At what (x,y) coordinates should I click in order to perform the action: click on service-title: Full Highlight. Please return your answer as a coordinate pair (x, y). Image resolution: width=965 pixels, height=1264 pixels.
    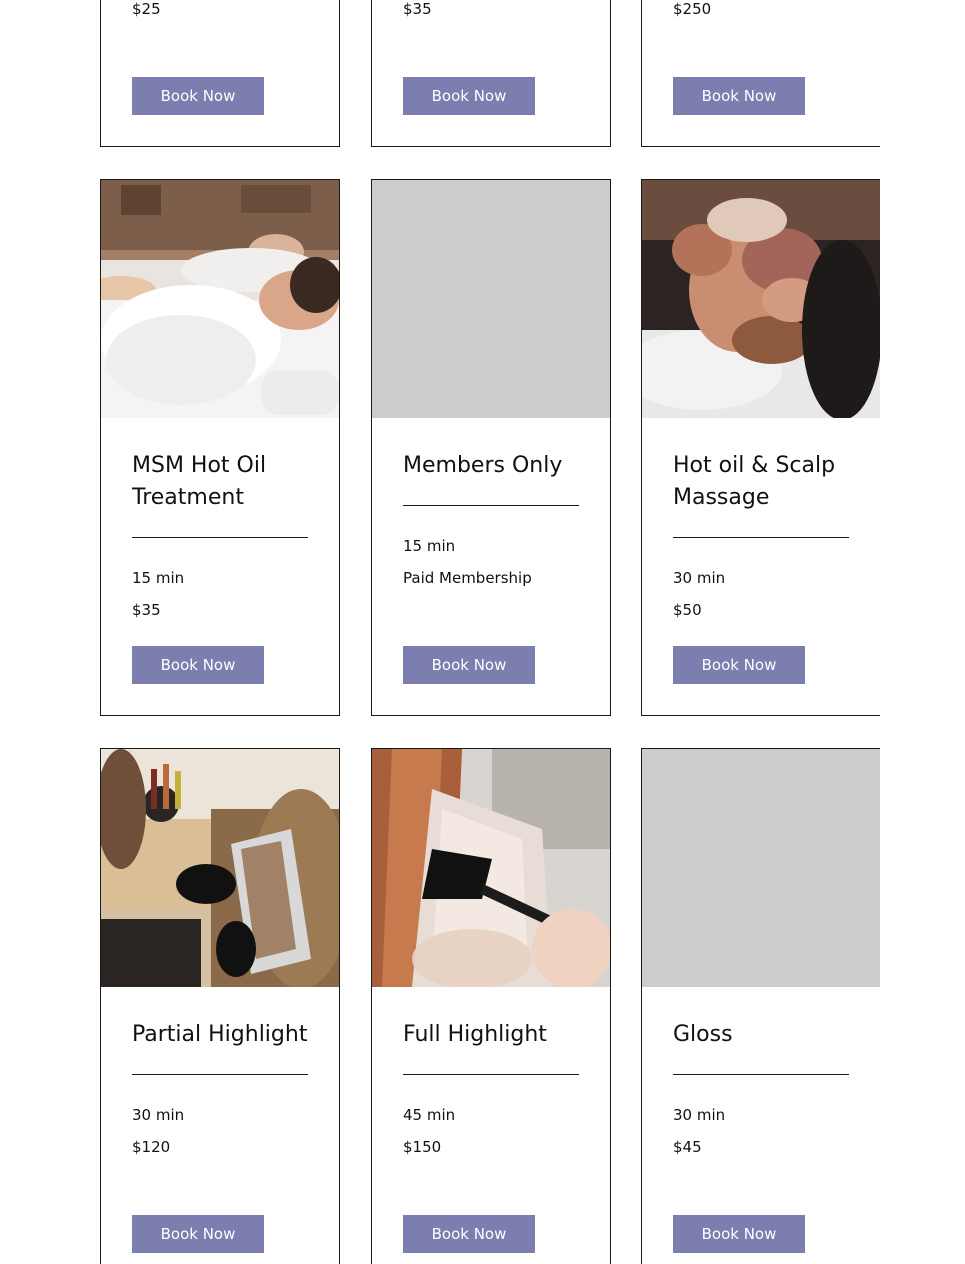
    Looking at the image, I should click on (475, 1034).